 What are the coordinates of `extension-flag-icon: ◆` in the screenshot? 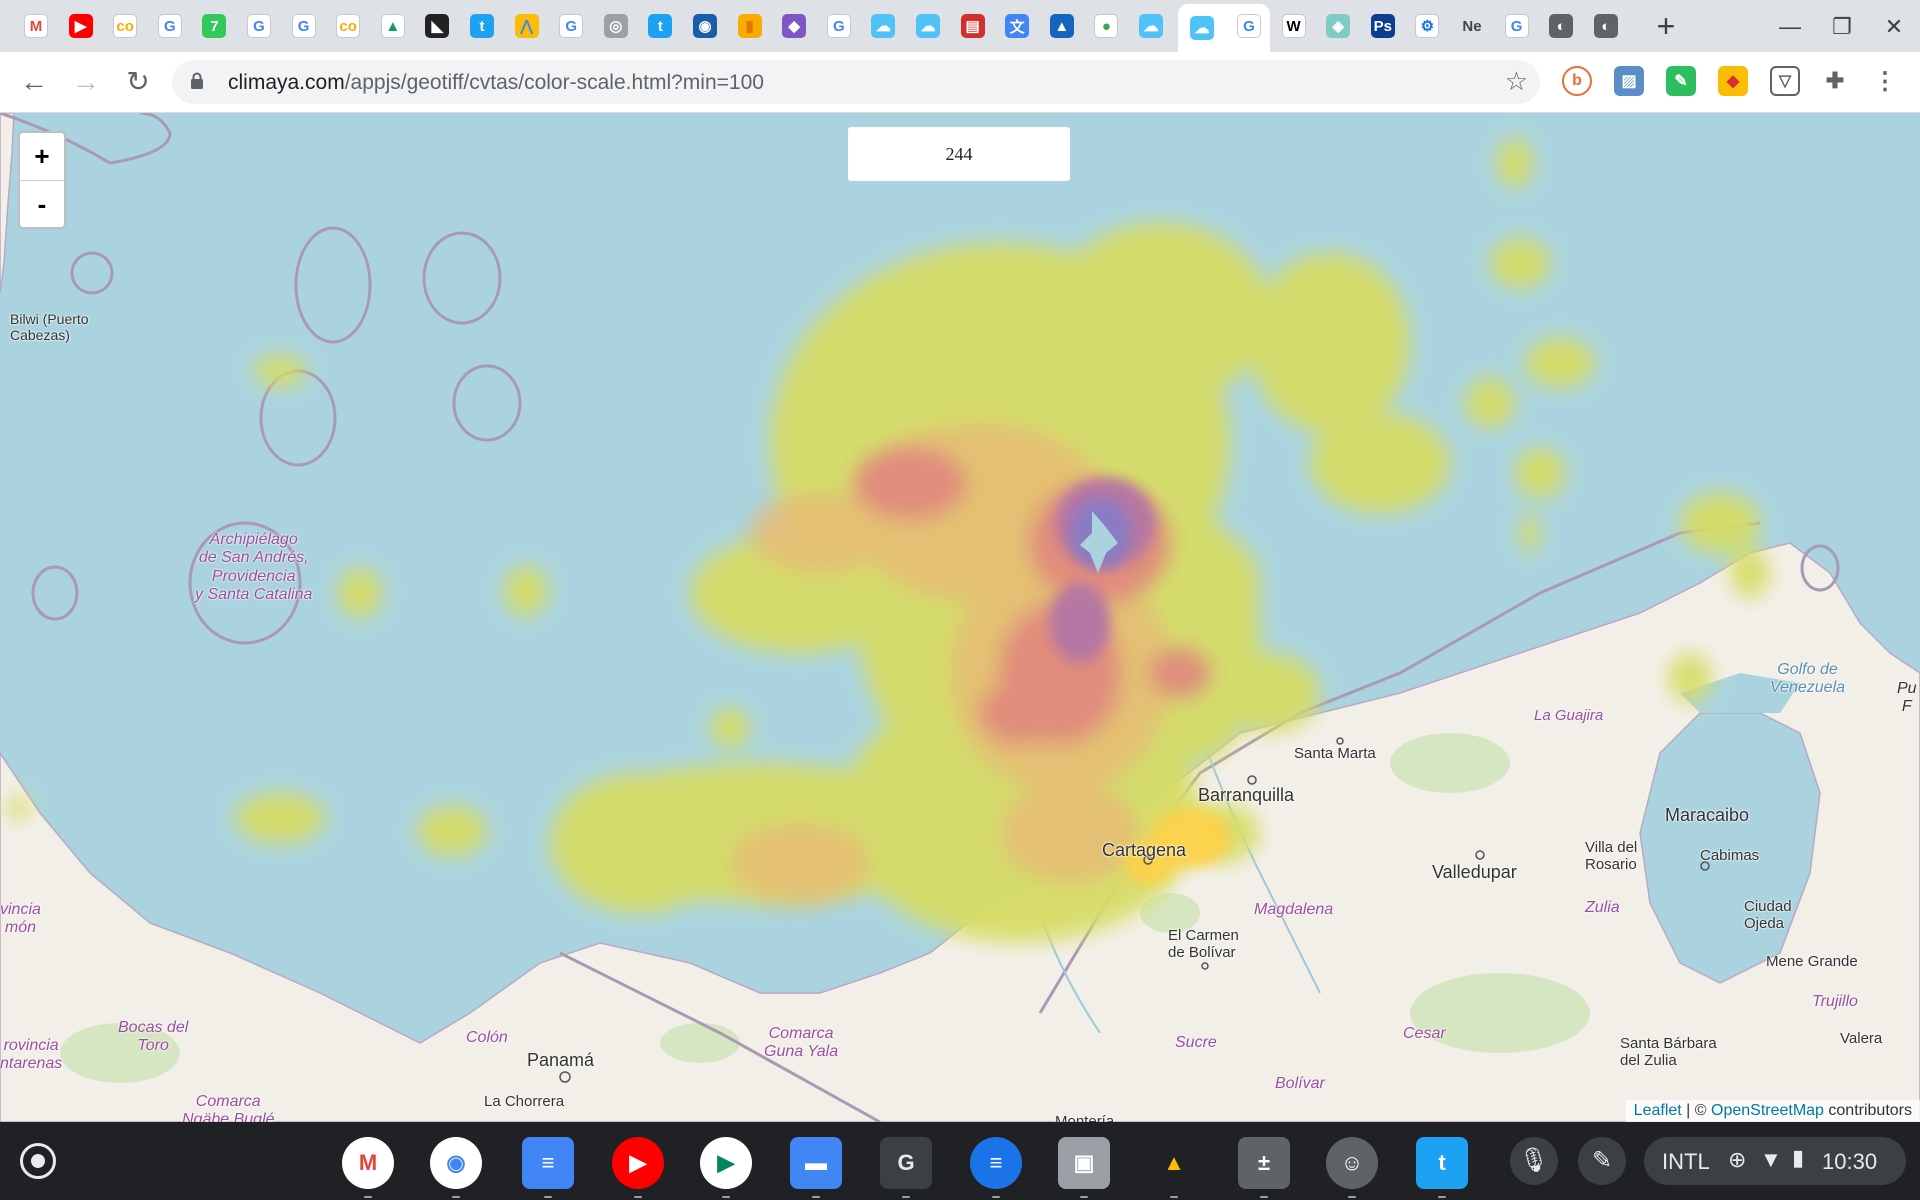 It's located at (1733, 81).